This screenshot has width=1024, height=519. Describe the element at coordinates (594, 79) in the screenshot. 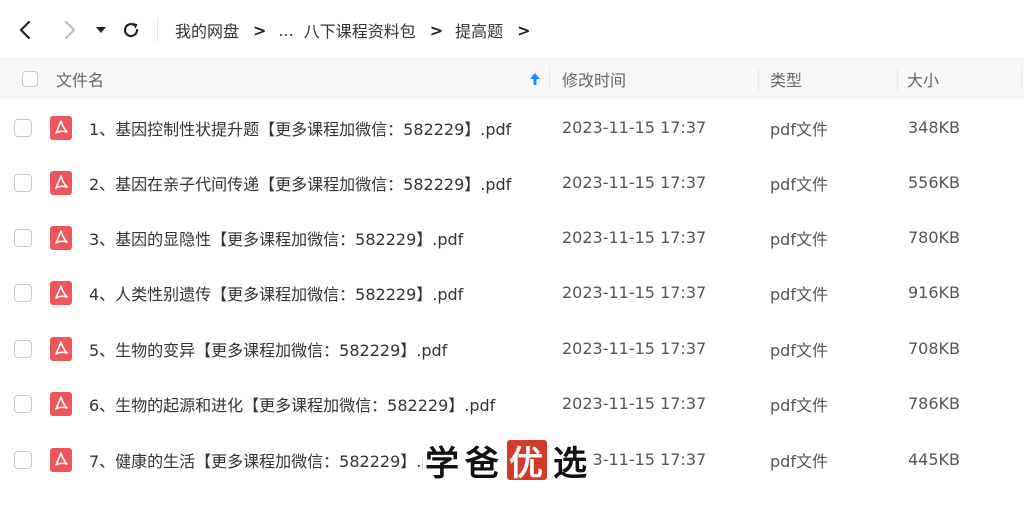

I see `column-header-modified: 修改时间` at that location.